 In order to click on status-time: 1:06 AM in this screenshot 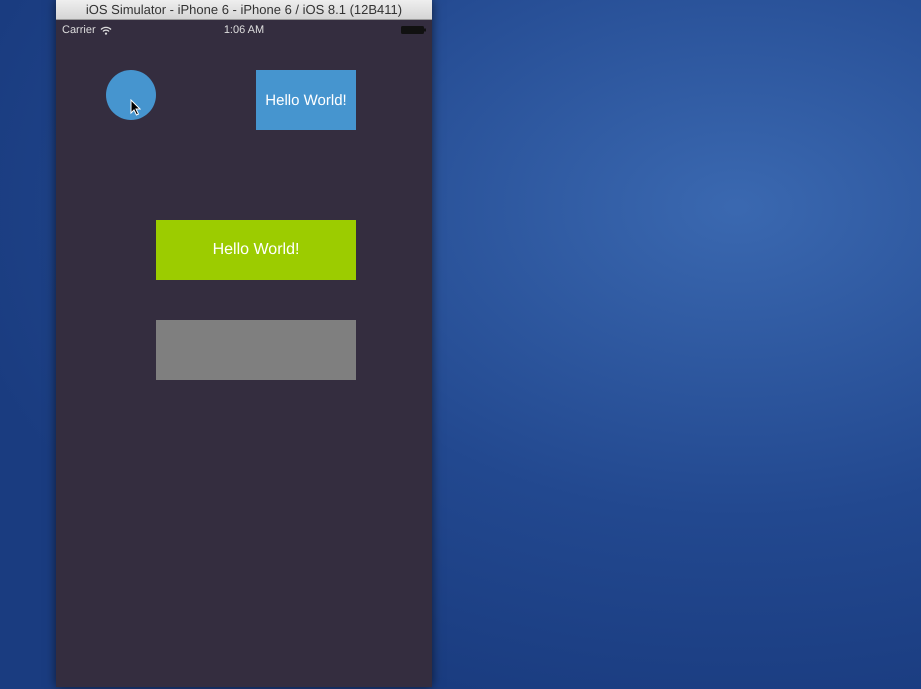, I will do `click(244, 30)`.